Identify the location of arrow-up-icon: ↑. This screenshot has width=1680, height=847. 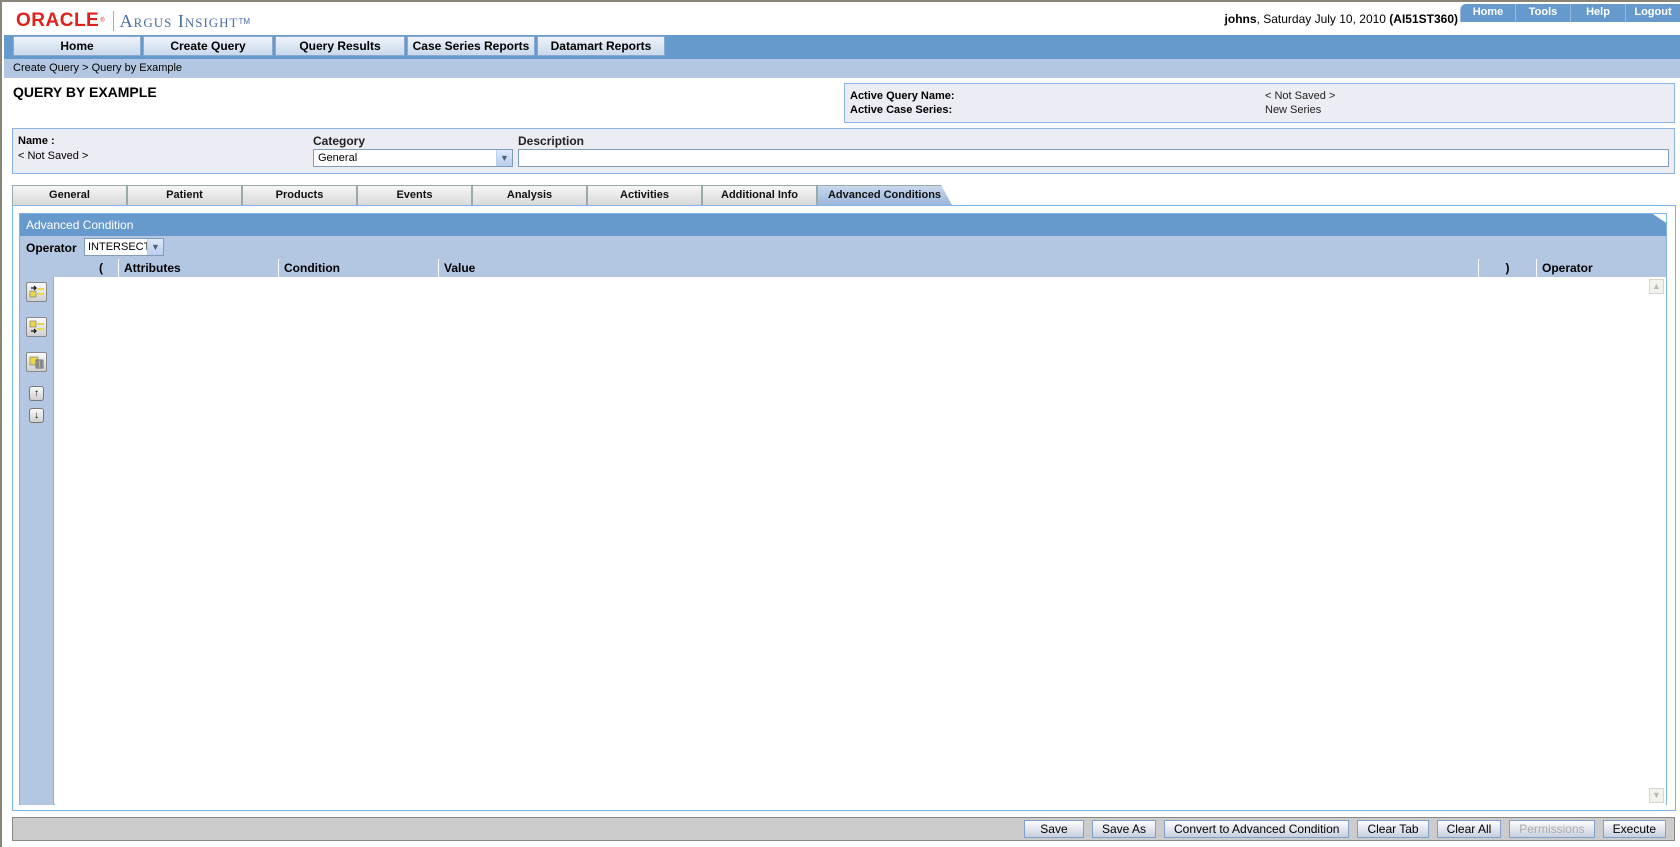
(36, 393).